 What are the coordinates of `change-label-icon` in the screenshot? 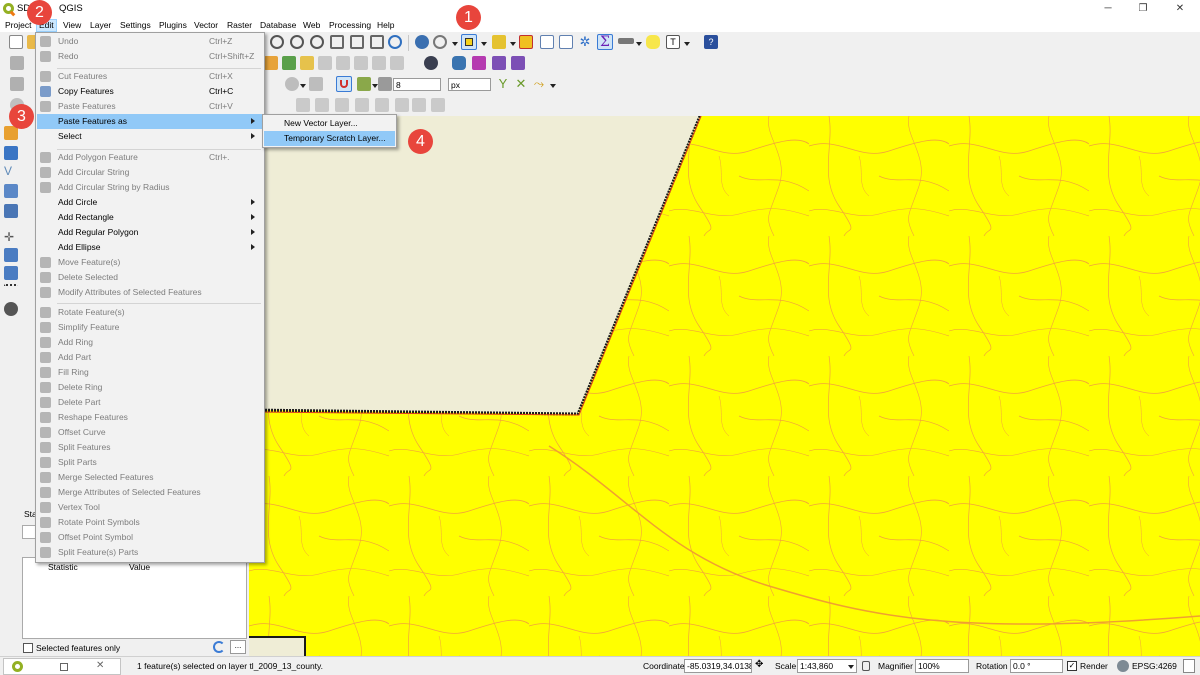 It's located at (397, 63).